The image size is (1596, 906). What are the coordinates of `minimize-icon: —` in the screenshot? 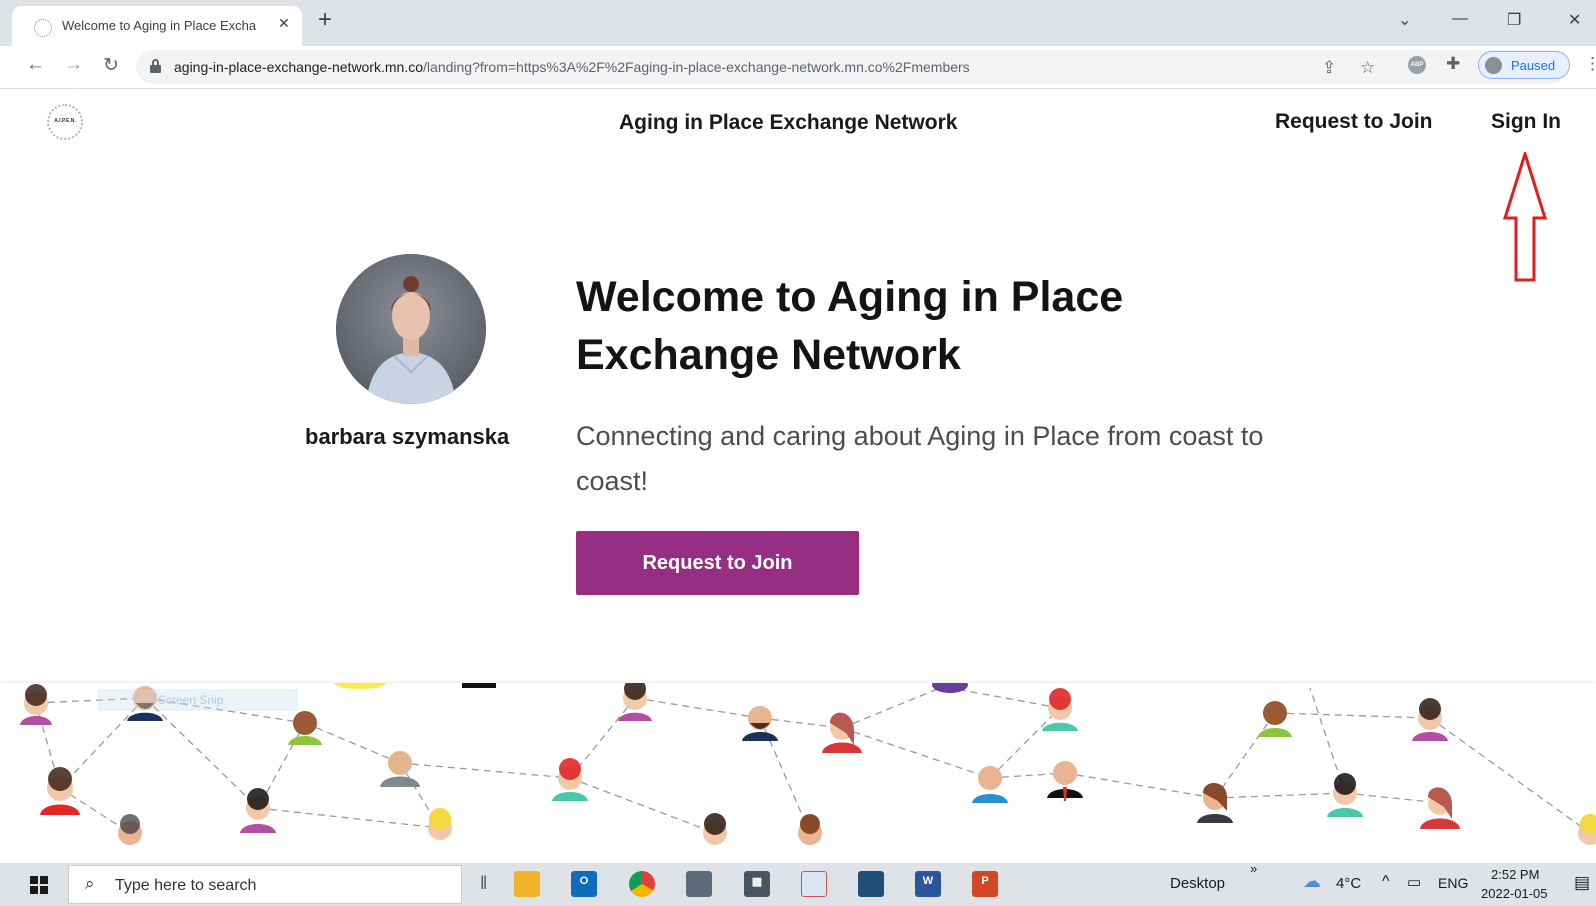 It's located at (1460, 19).